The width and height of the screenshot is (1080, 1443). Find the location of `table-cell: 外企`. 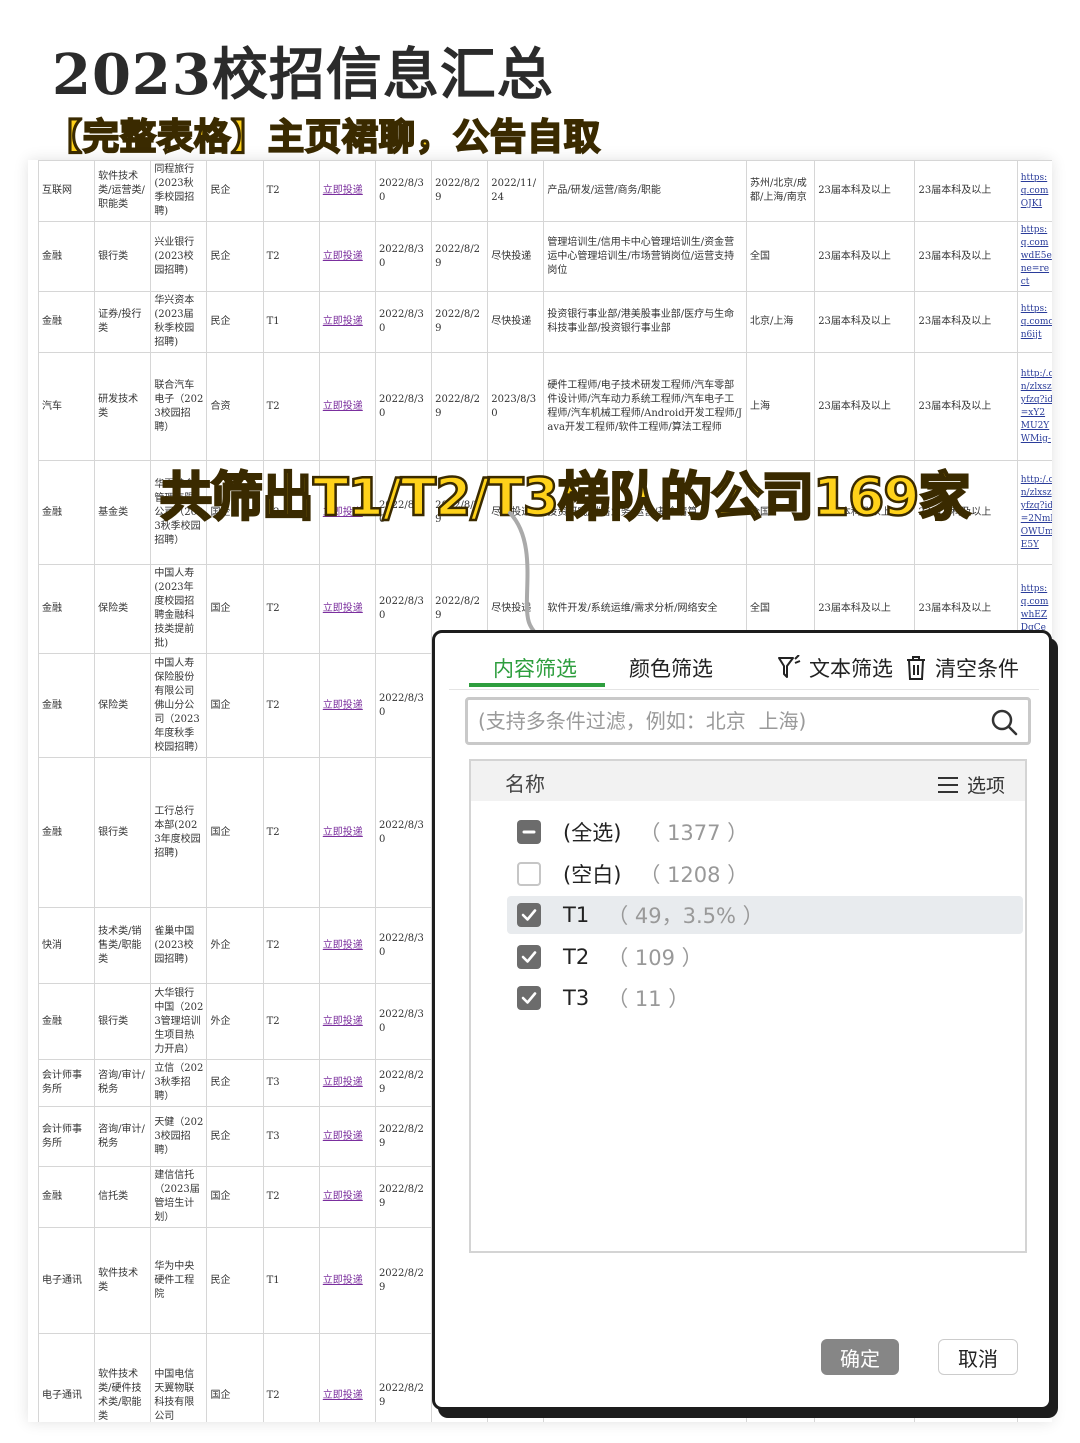

table-cell: 外企 is located at coordinates (235, 1021).